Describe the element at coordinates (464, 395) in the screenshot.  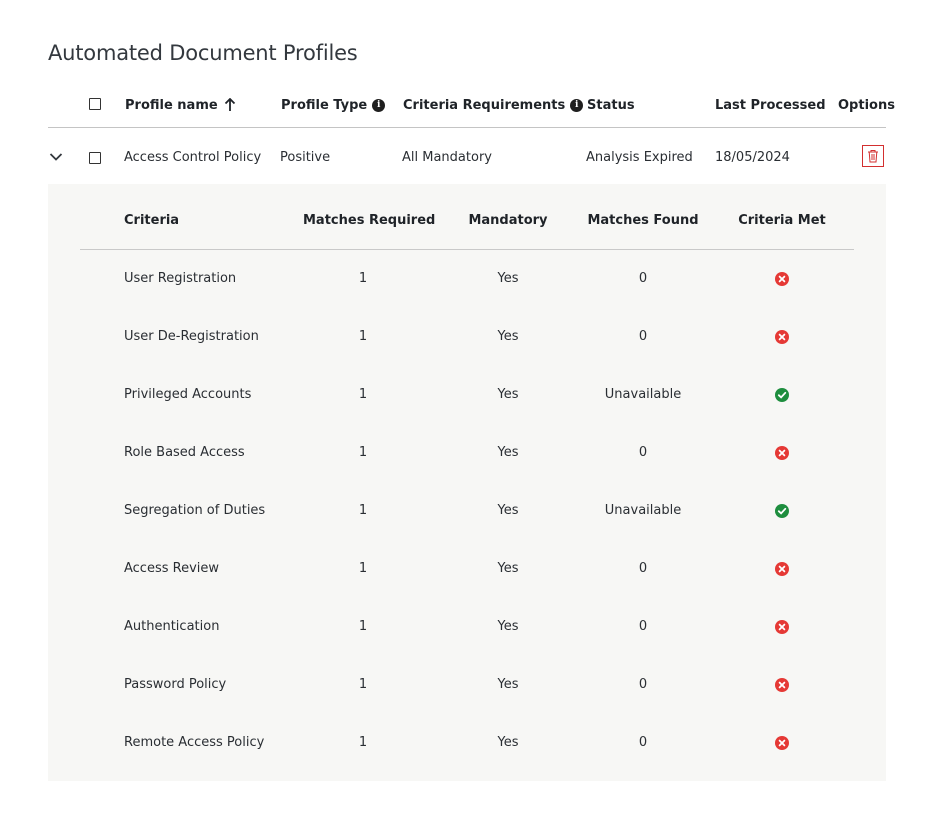
I see `criteria-row: Privileged Accounts 1 Yes Unavailable` at that location.